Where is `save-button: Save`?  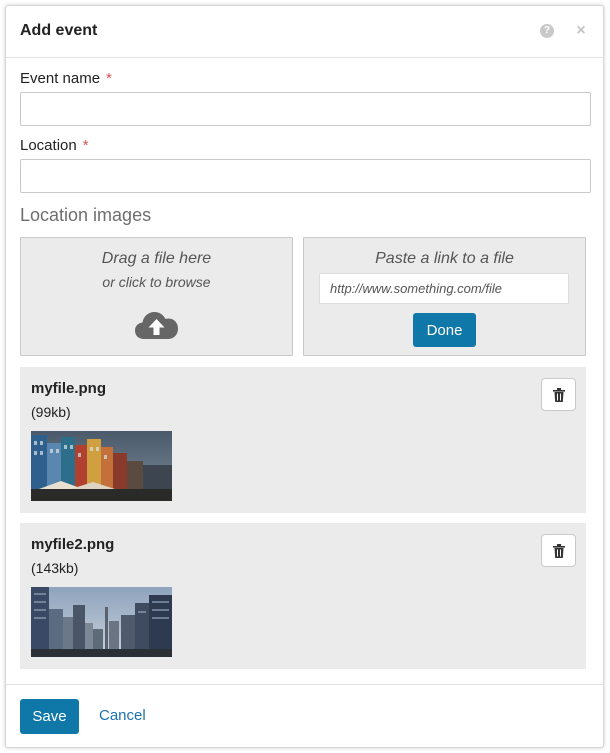 save-button: Save is located at coordinates (49, 716).